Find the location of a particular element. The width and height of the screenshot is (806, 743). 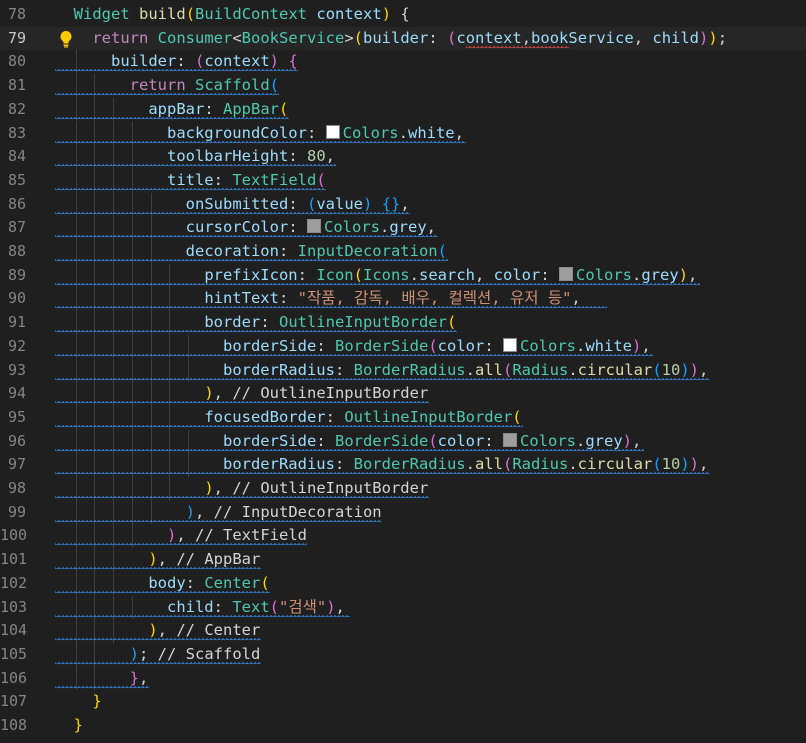

code-line: 108 } is located at coordinates (403, 726).